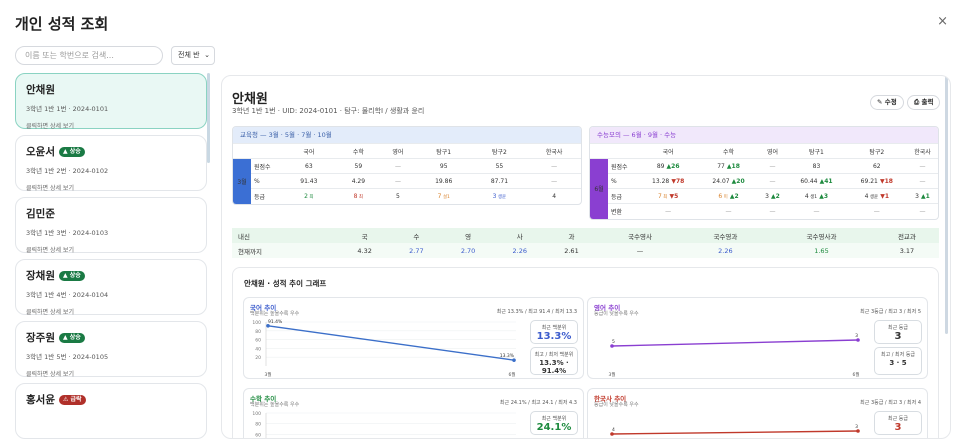  Describe the element at coordinates (816, 151) in the screenshot. I see `column-header: 탐구1` at that location.